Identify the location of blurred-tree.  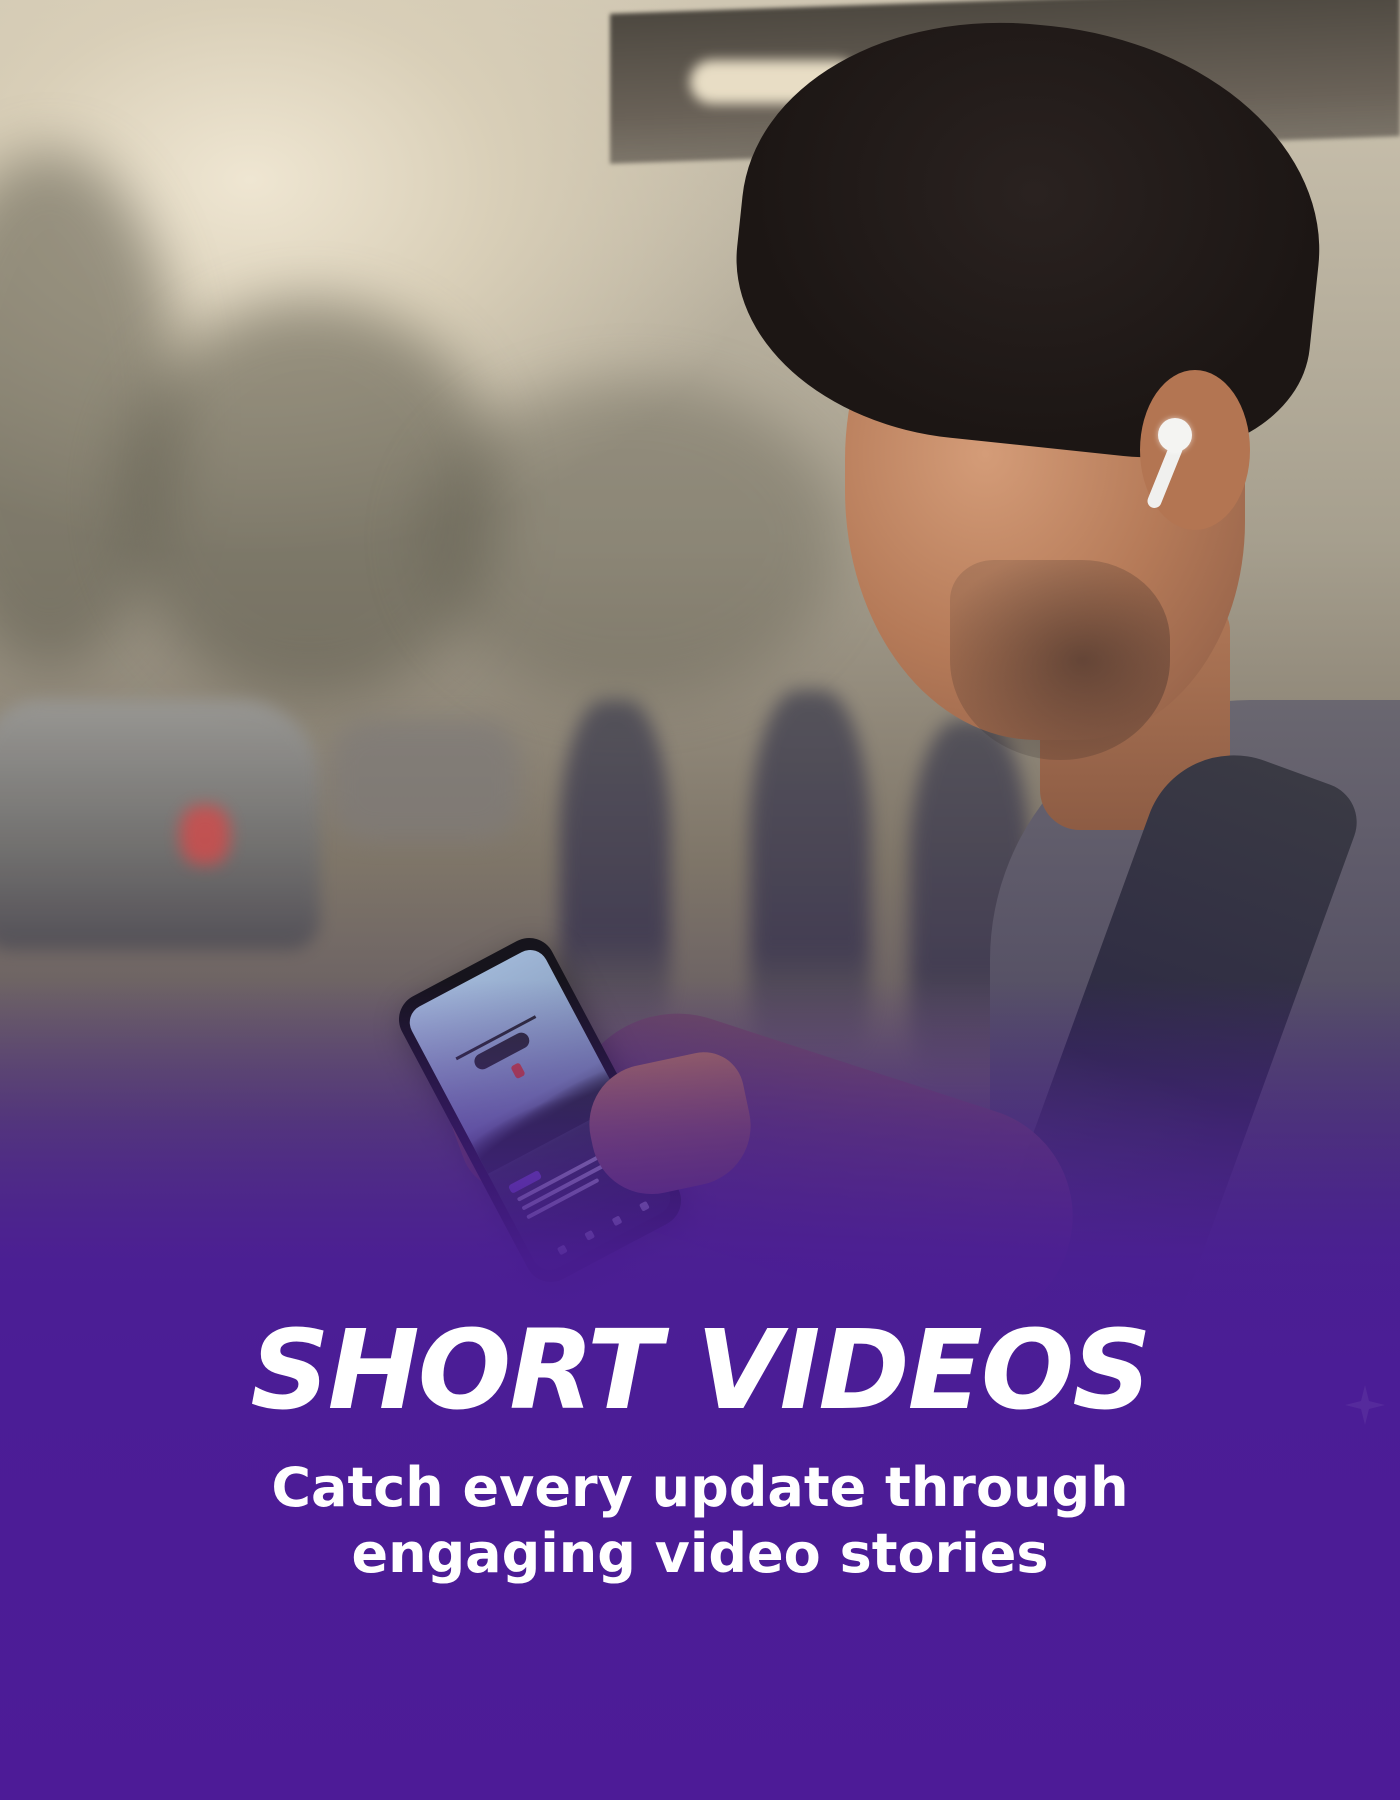
(630, 540).